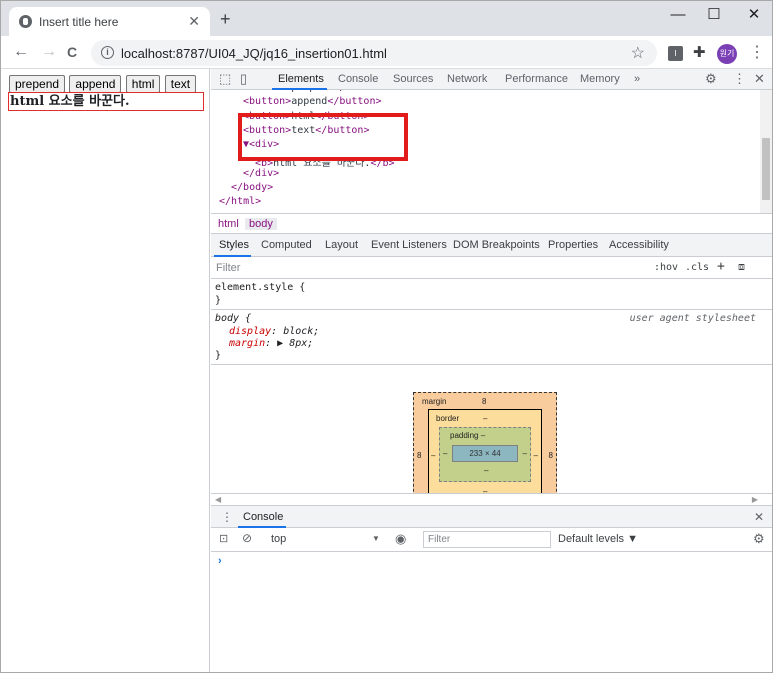  Describe the element at coordinates (386, 18) in the screenshot. I see `tab-strip: Insert title here ✕ + — ☐ ✕` at that location.